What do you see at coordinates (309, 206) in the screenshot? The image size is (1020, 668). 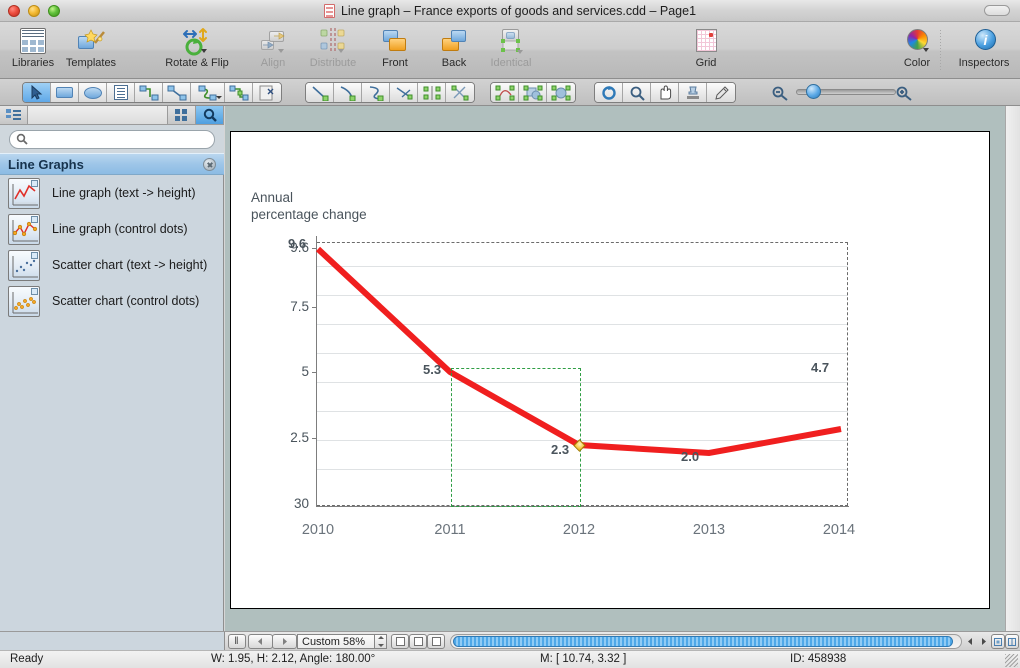 I see `chart-axis-title: Annual percentage change` at bounding box center [309, 206].